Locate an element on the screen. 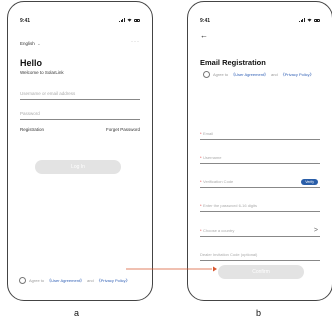 Image resolution: width=332 pixels, height=324 pixels. password-field is located at coordinates (80, 113).